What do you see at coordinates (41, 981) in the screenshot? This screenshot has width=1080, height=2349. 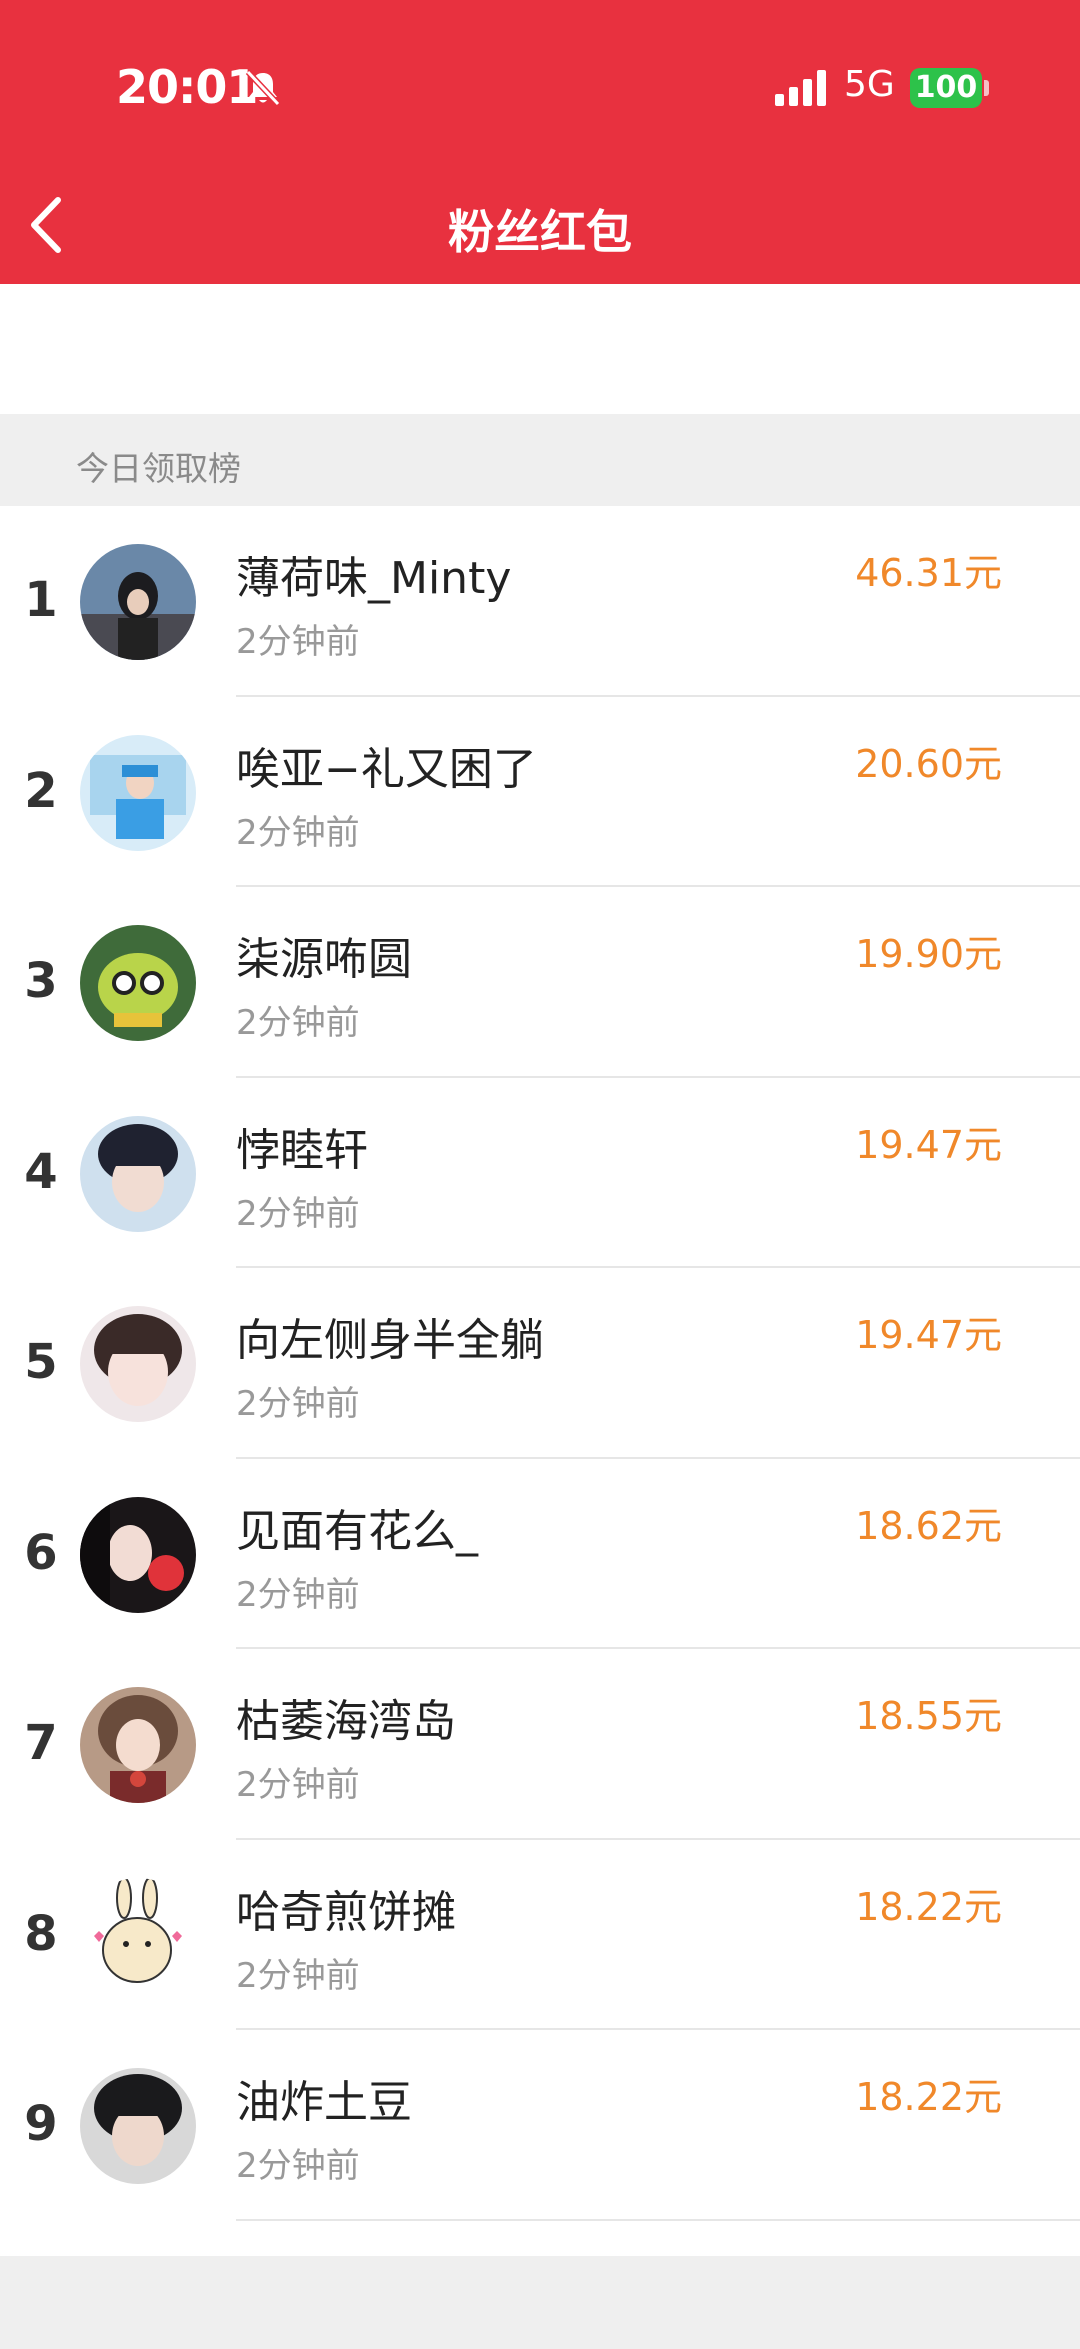 I see `rank-number: 3` at bounding box center [41, 981].